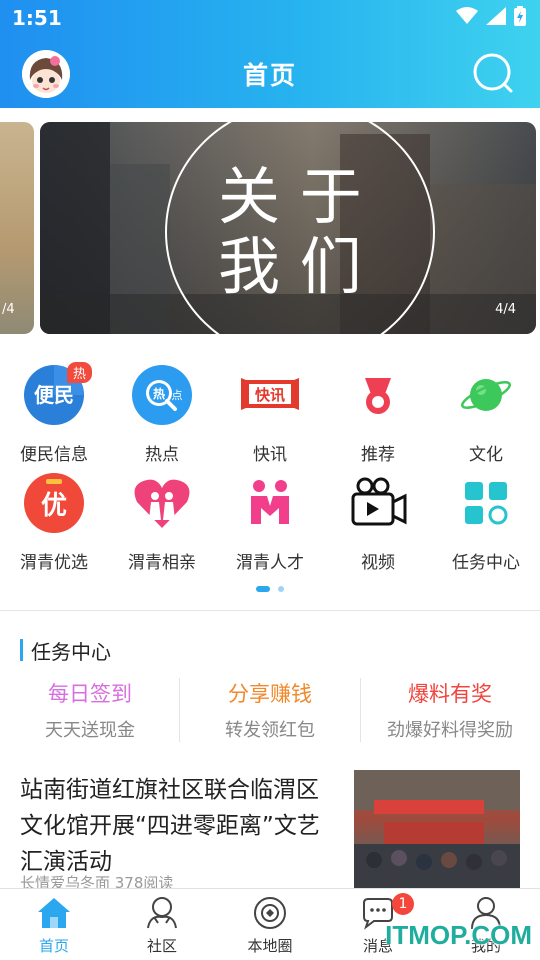 This screenshot has height=960, width=540. What do you see at coordinates (505, 309) in the screenshot?
I see `banner-counter: 4/4` at bounding box center [505, 309].